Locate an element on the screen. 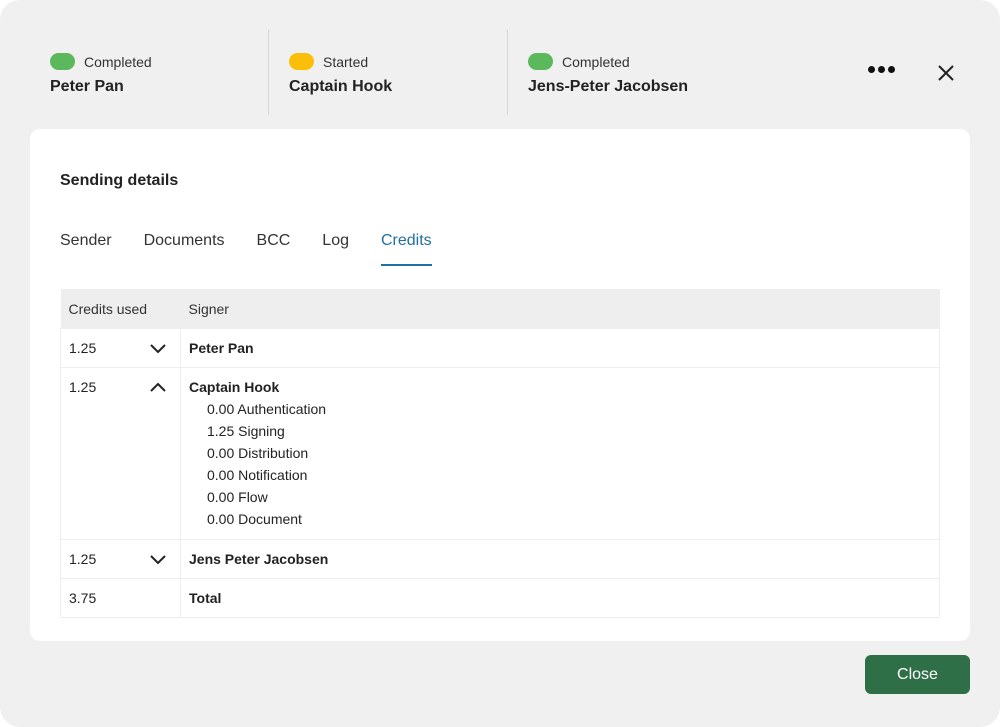 The height and width of the screenshot is (727, 1000). signer-name: Captain Hook is located at coordinates (341, 86).